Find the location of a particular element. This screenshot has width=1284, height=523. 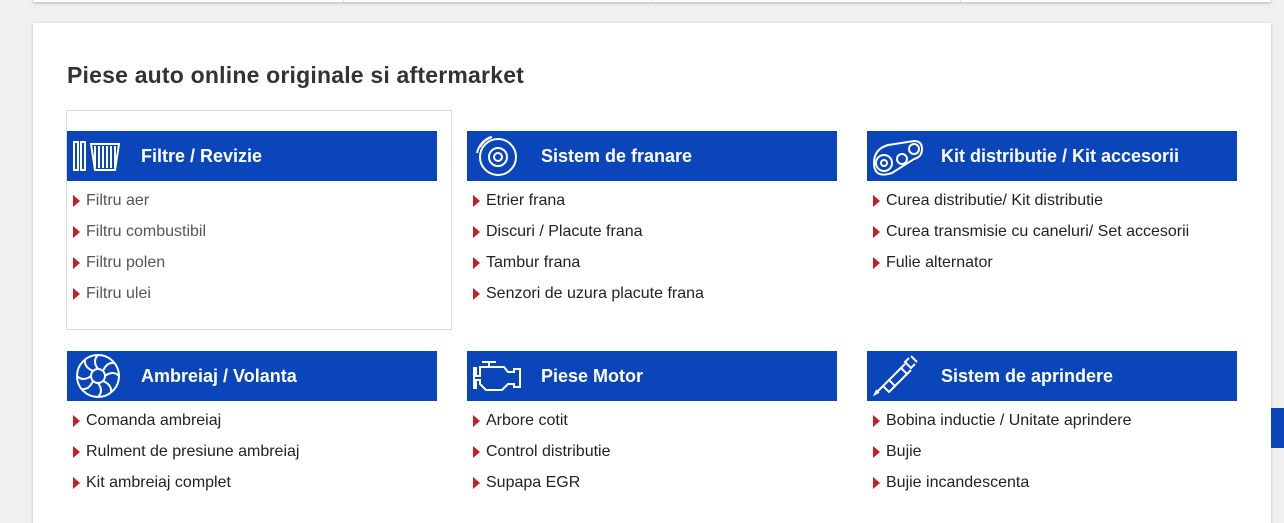

side-feedback-tab is located at coordinates (1277, 428).